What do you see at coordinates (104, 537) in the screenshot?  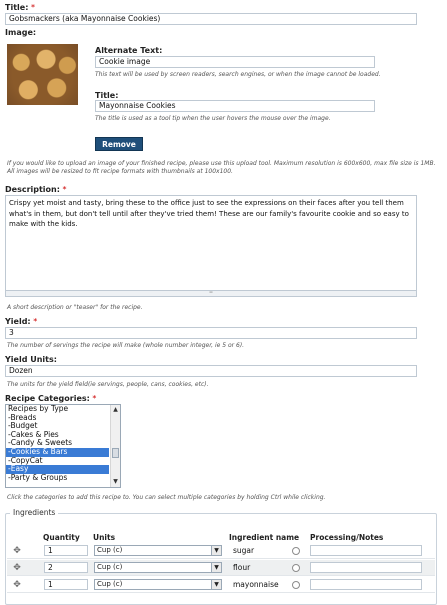 I see `units-header: Units` at bounding box center [104, 537].